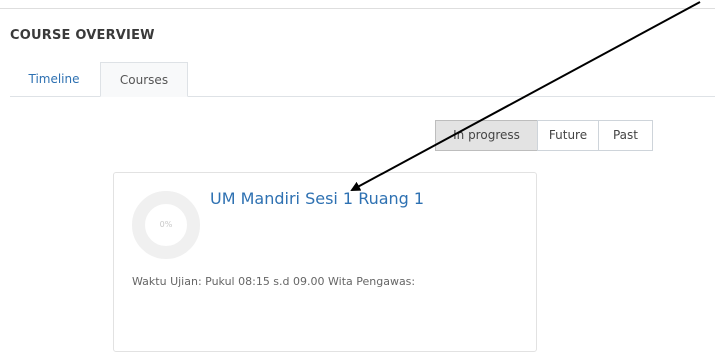 The height and width of the screenshot is (352, 715). I want to click on tab-bar: Timeline Courses, so click(362, 79).